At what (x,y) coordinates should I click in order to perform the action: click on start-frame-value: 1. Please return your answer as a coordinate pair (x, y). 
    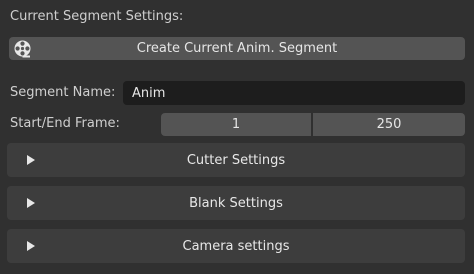
    Looking at the image, I should click on (236, 124).